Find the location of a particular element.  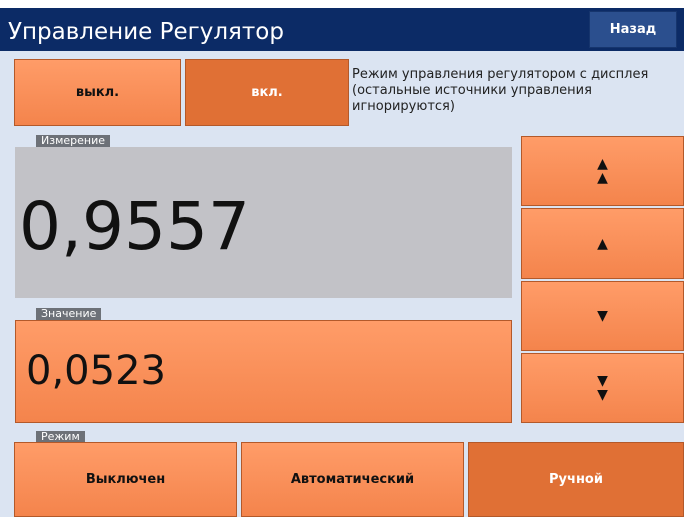

fast-decrease-button: ▼ ▼ is located at coordinates (602, 388).